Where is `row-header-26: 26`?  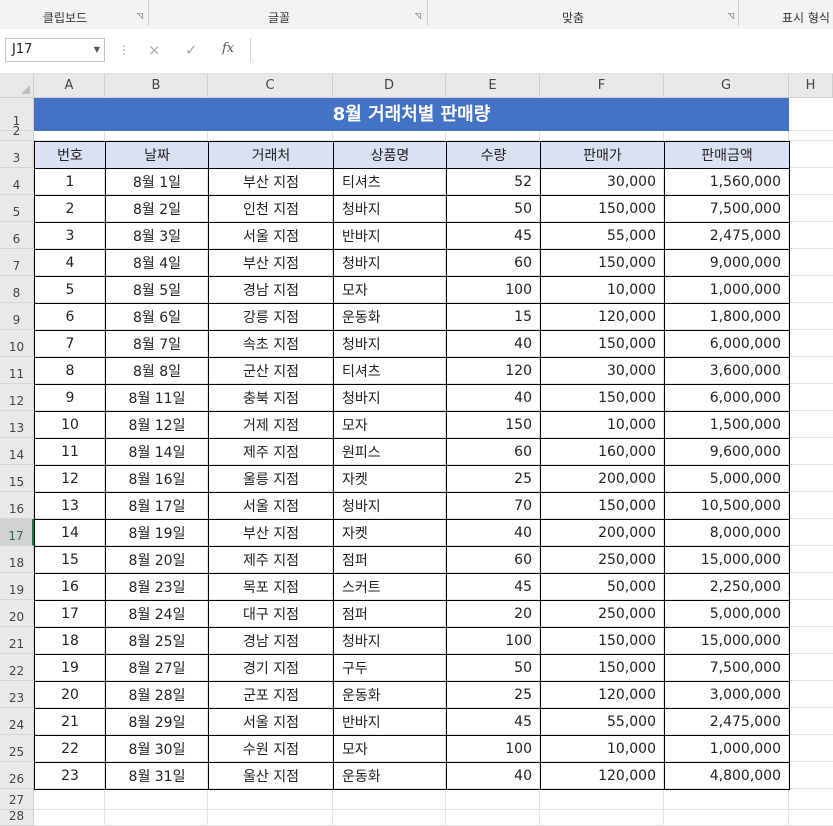
row-header-26: 26 is located at coordinates (17, 775).